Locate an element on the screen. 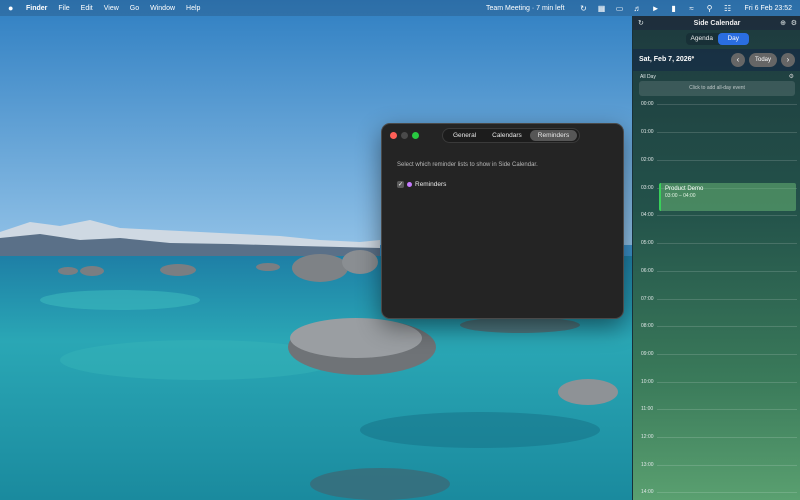 The image size is (800, 500). minimize-button is located at coordinates (404, 135).